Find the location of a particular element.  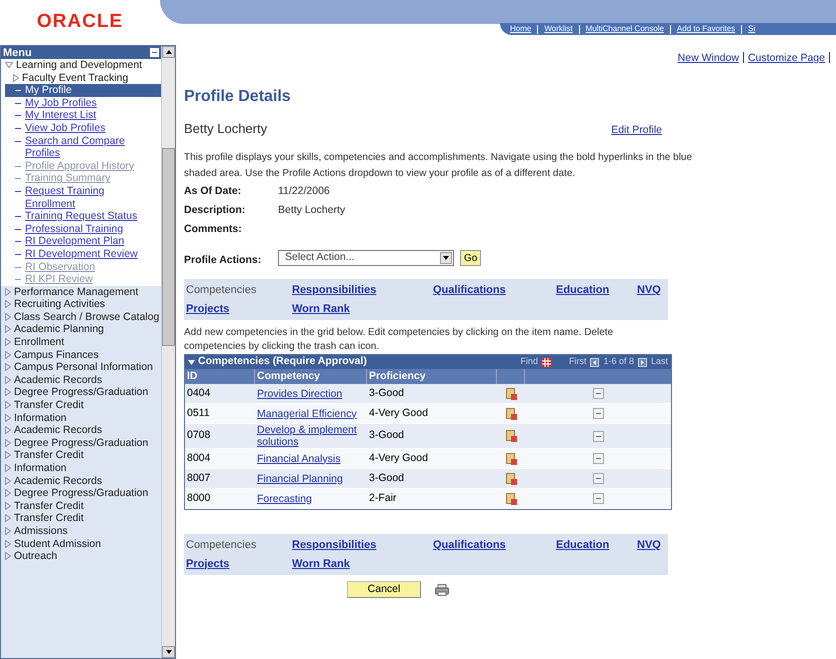

next-arrow-icon is located at coordinates (642, 362).